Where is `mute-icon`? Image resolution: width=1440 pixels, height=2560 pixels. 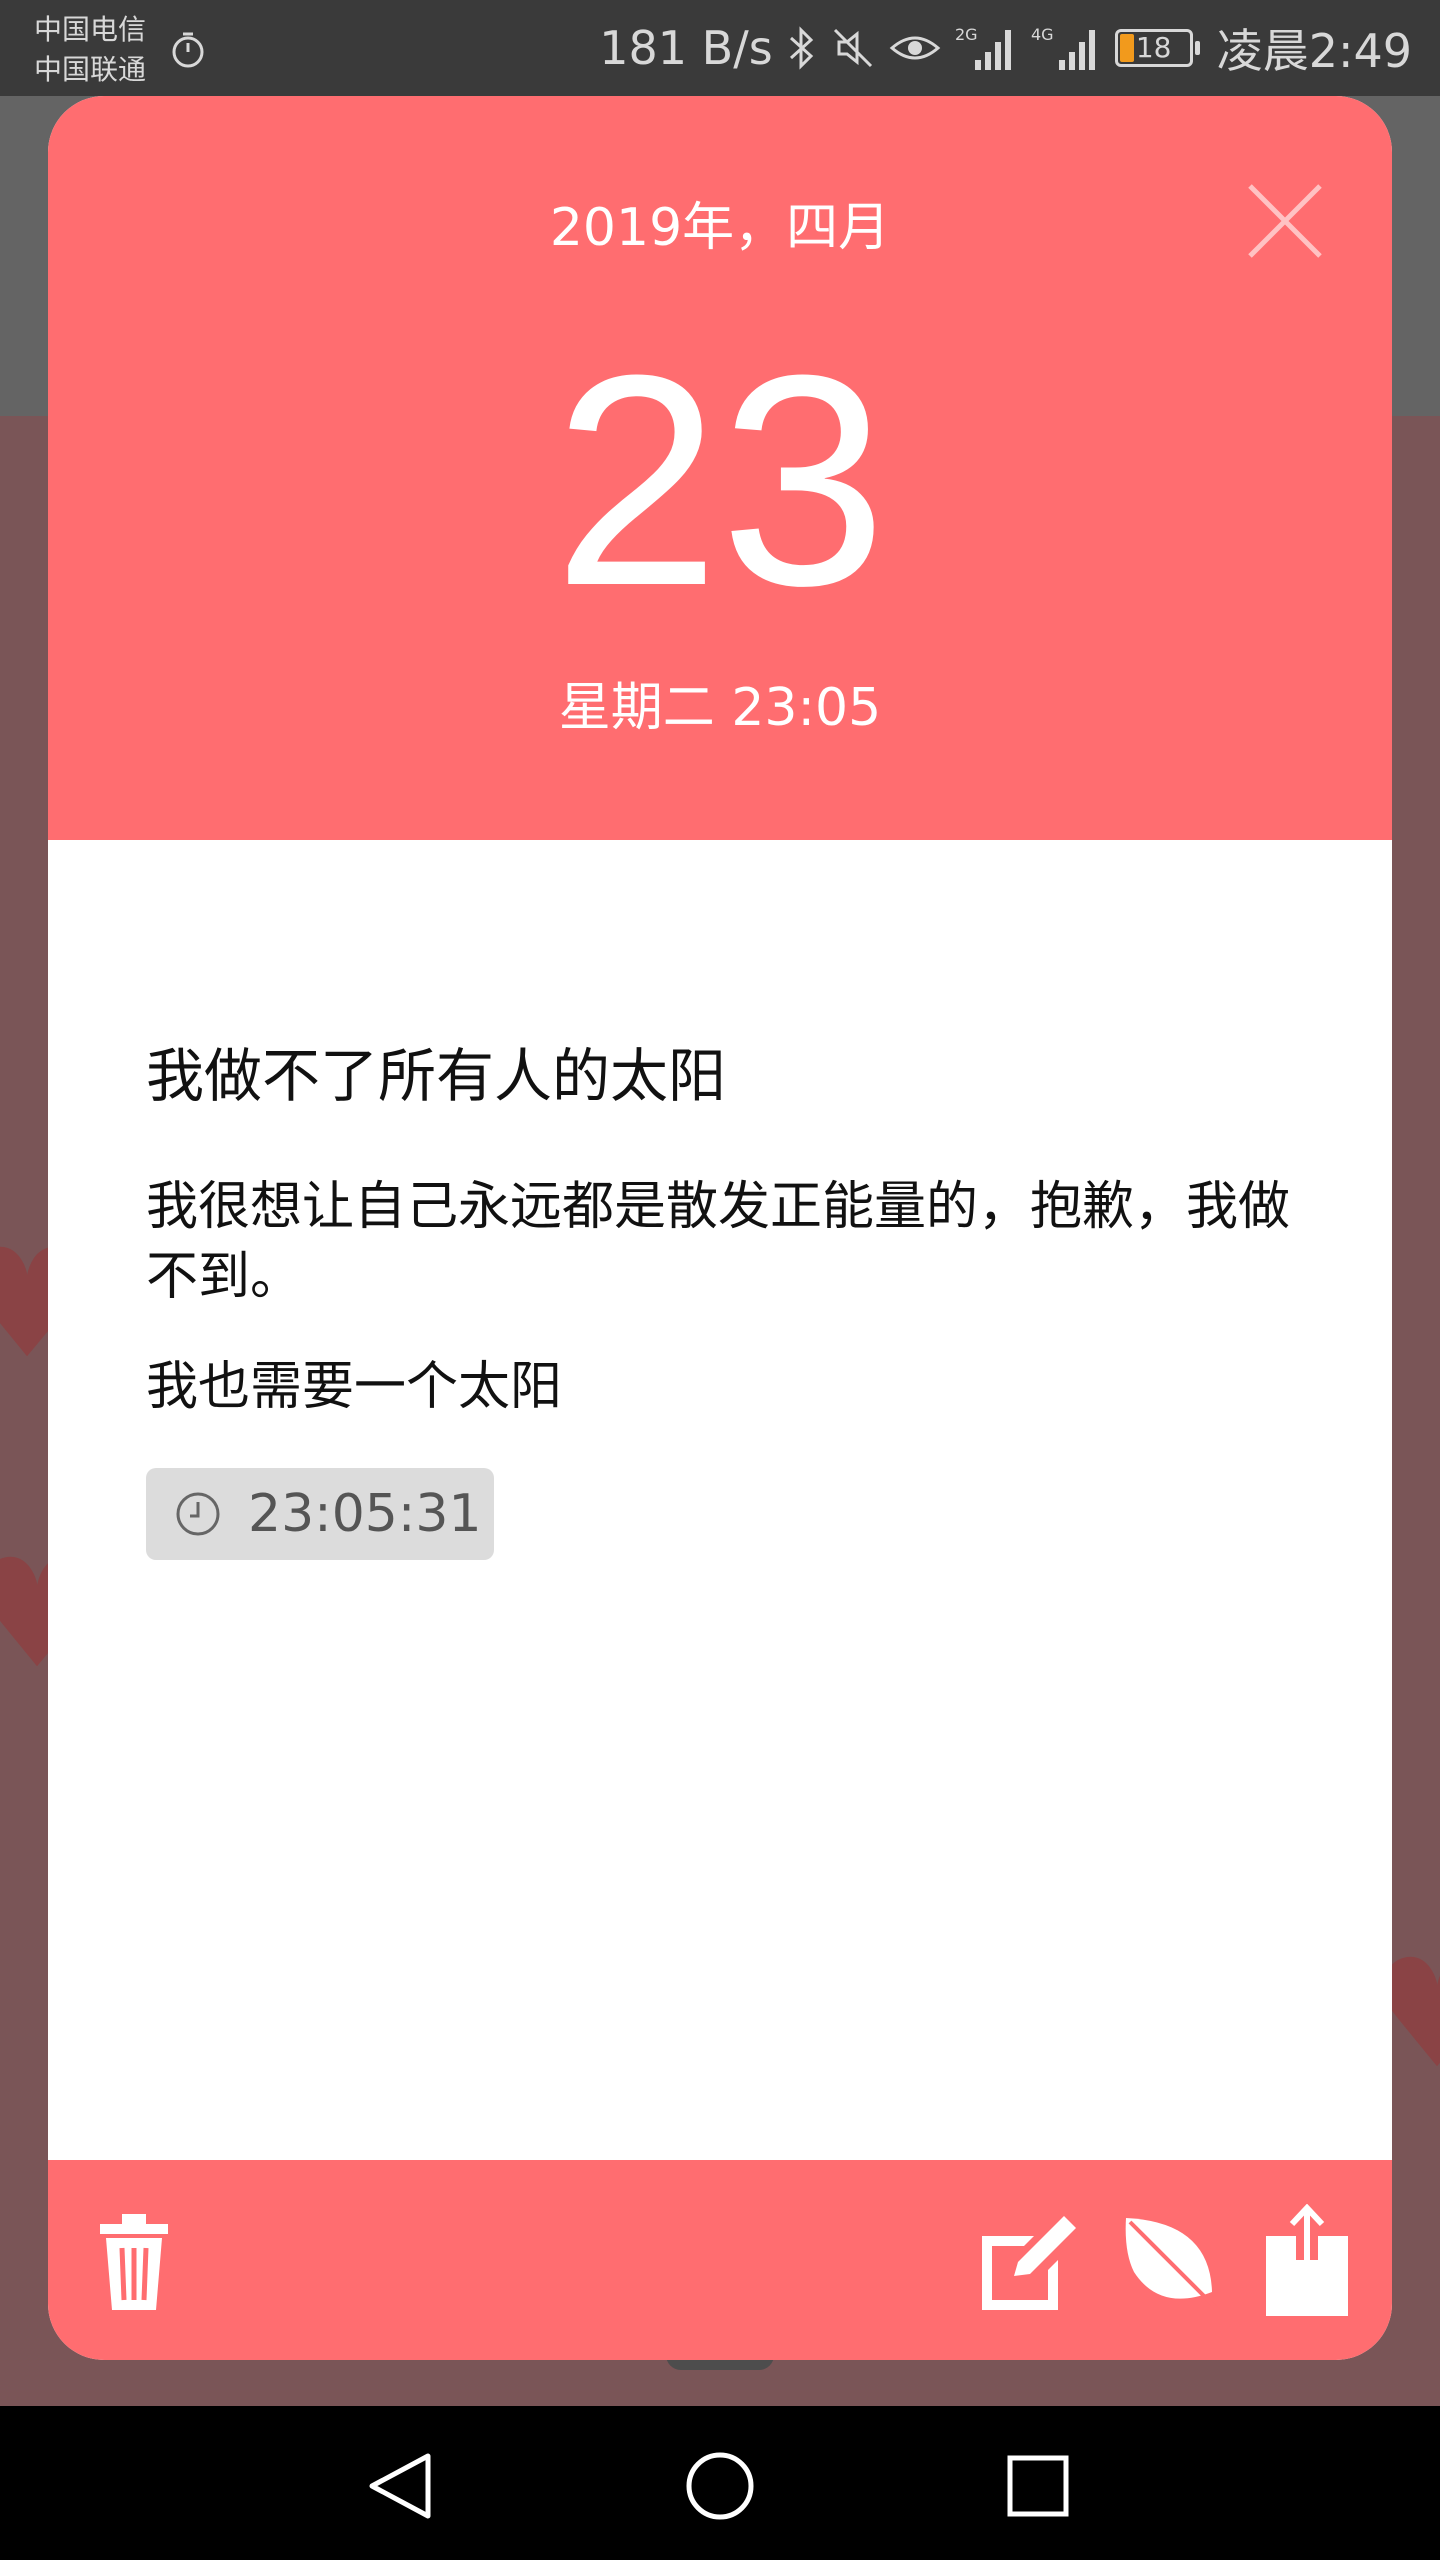
mute-icon is located at coordinates (852, 48).